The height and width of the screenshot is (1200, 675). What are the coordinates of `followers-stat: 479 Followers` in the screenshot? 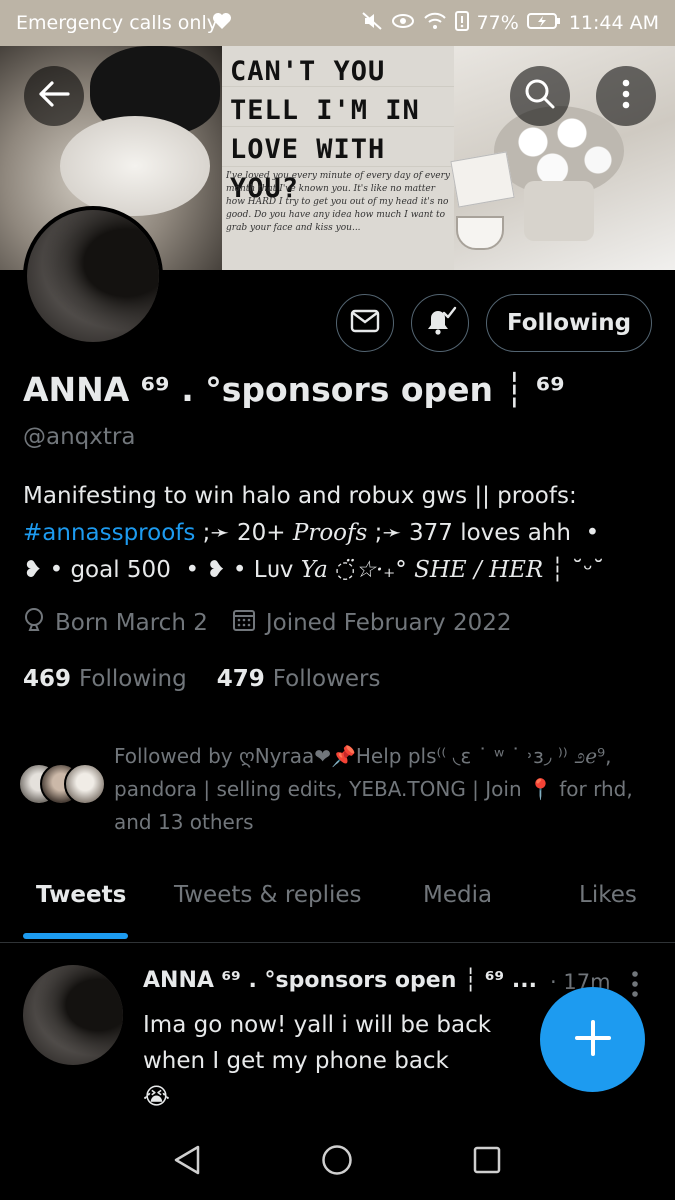 It's located at (299, 679).